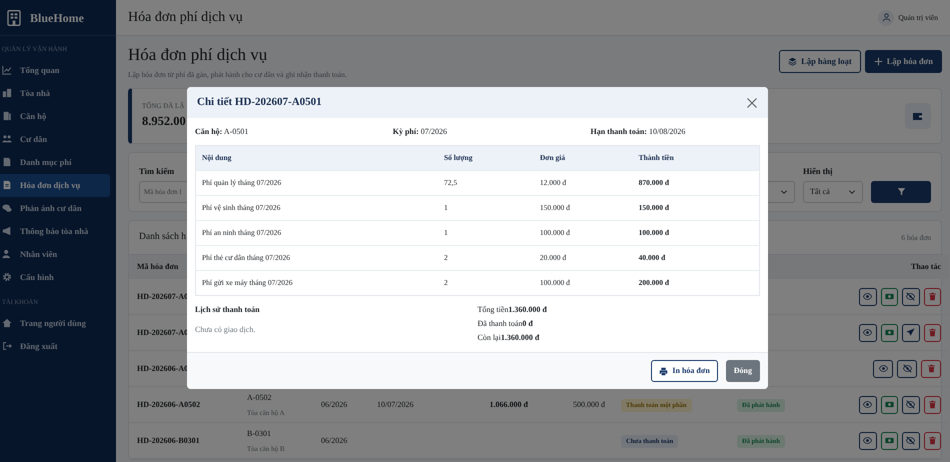 This screenshot has width=950, height=462. What do you see at coordinates (55, 323) in the screenshot?
I see `sidebar-item: Trang người dùng` at bounding box center [55, 323].